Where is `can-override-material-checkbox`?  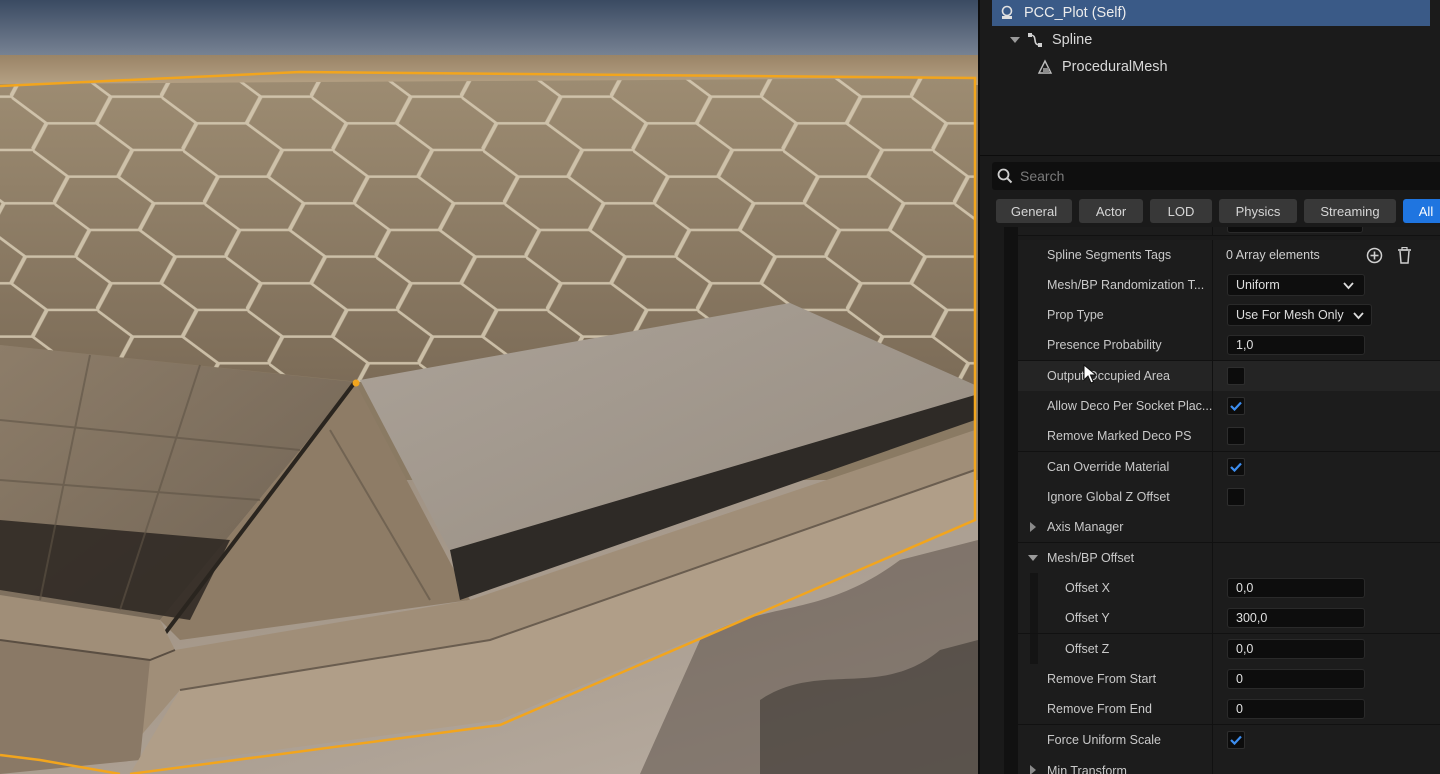
can-override-material-checkbox is located at coordinates (1236, 467).